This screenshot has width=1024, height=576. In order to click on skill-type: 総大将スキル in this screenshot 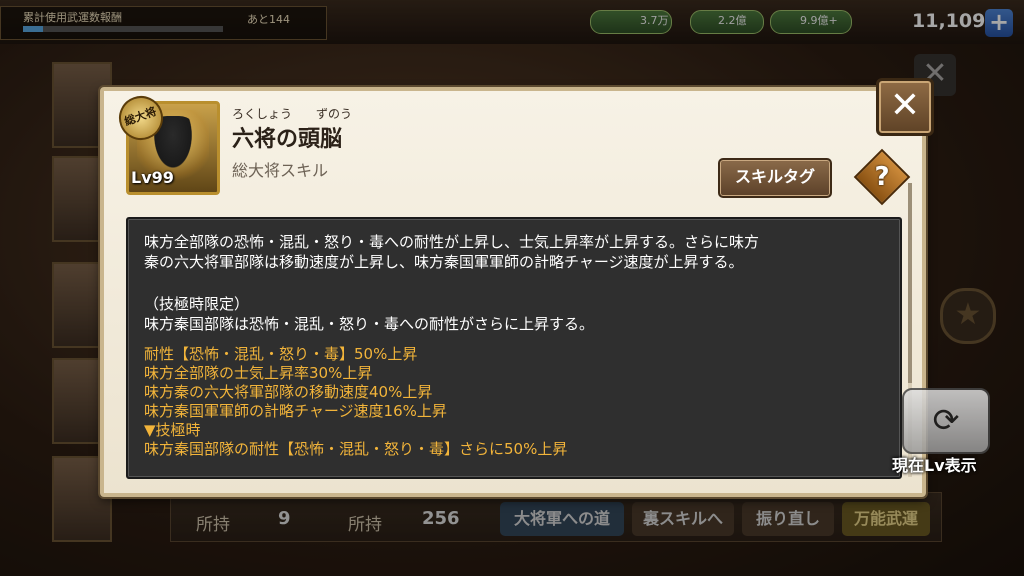, I will do `click(280, 170)`.